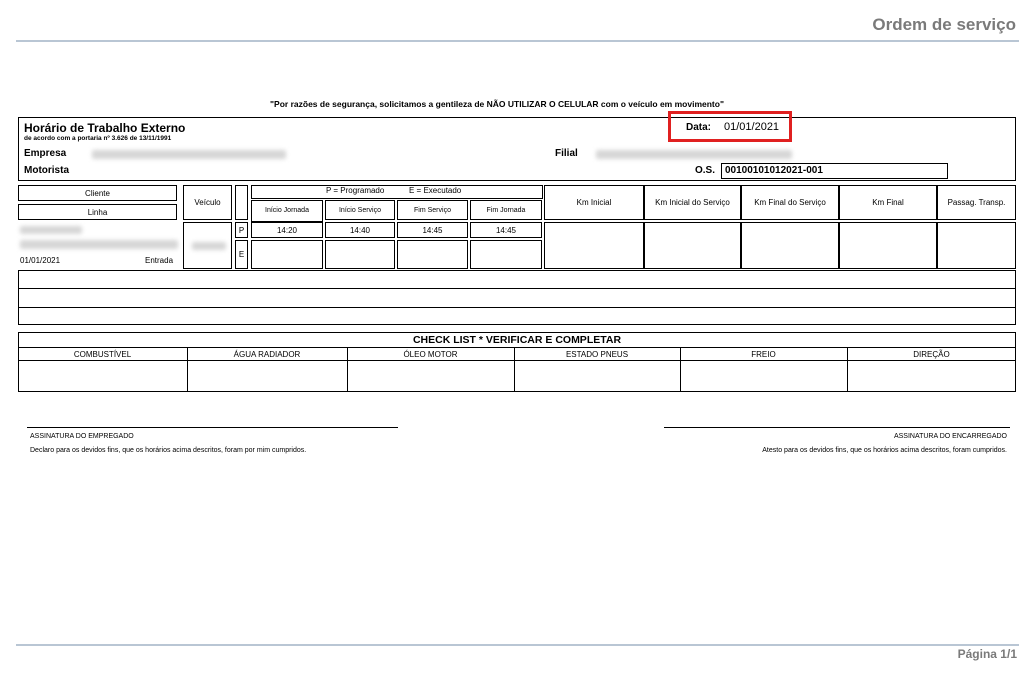  I want to click on info-heading: Horário de Trabalho Externo, so click(105, 128).